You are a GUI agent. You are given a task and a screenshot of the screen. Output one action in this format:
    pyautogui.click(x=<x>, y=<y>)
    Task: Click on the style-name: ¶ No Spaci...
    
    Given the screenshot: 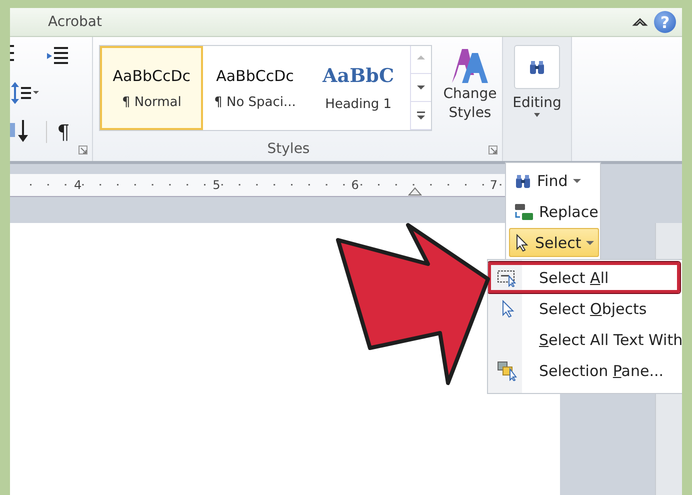 What is the action you would take?
    pyautogui.click(x=255, y=102)
    